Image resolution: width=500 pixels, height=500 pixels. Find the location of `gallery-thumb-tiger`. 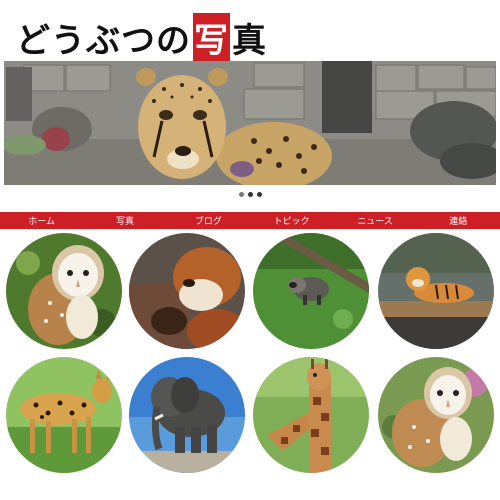

gallery-thumb-tiger is located at coordinates (436, 291).